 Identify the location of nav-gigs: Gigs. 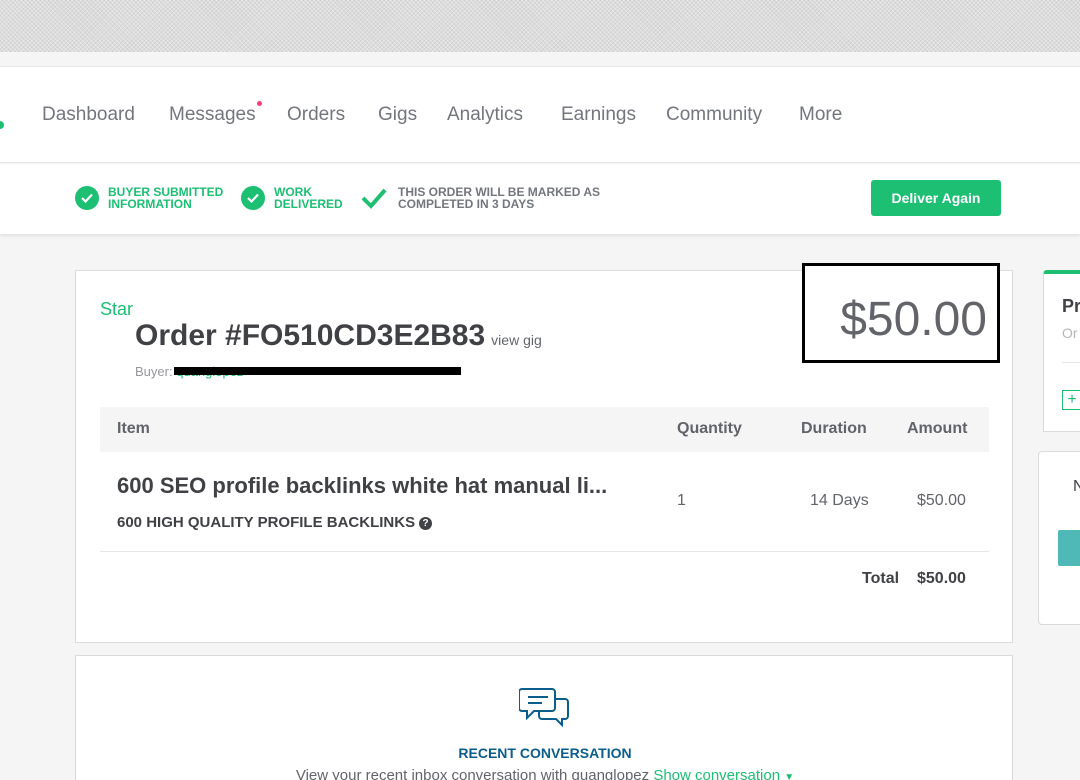
(397, 115).